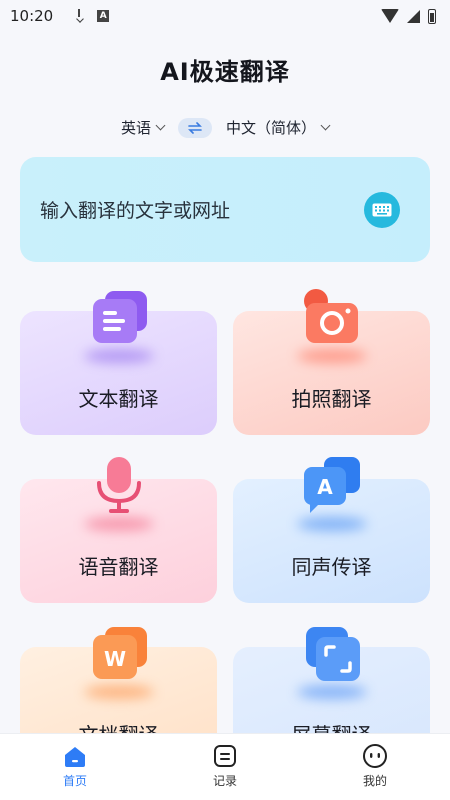 Image resolution: width=450 pixels, height=800 pixels. I want to click on keyboard-icon, so click(382, 209).